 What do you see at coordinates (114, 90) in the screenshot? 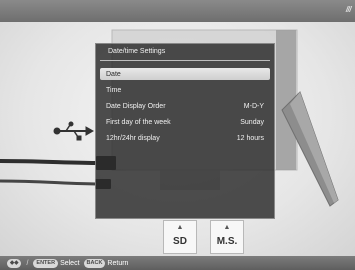
I see `menu-item-label: Time` at bounding box center [114, 90].